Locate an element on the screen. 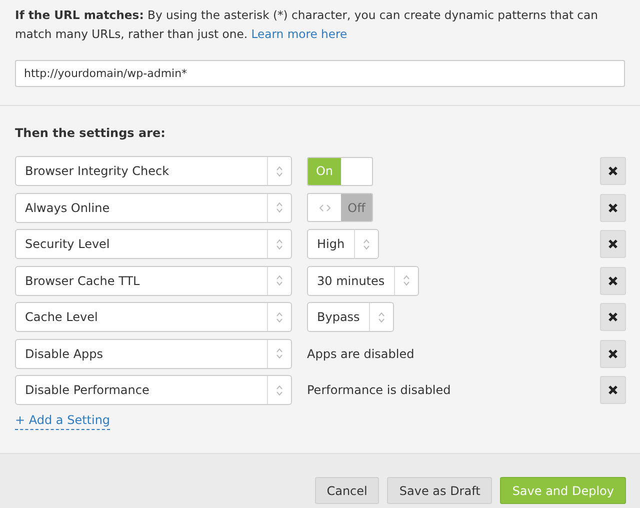 The height and width of the screenshot is (508, 640). settings-heading: Then the settings are: is located at coordinates (90, 133).